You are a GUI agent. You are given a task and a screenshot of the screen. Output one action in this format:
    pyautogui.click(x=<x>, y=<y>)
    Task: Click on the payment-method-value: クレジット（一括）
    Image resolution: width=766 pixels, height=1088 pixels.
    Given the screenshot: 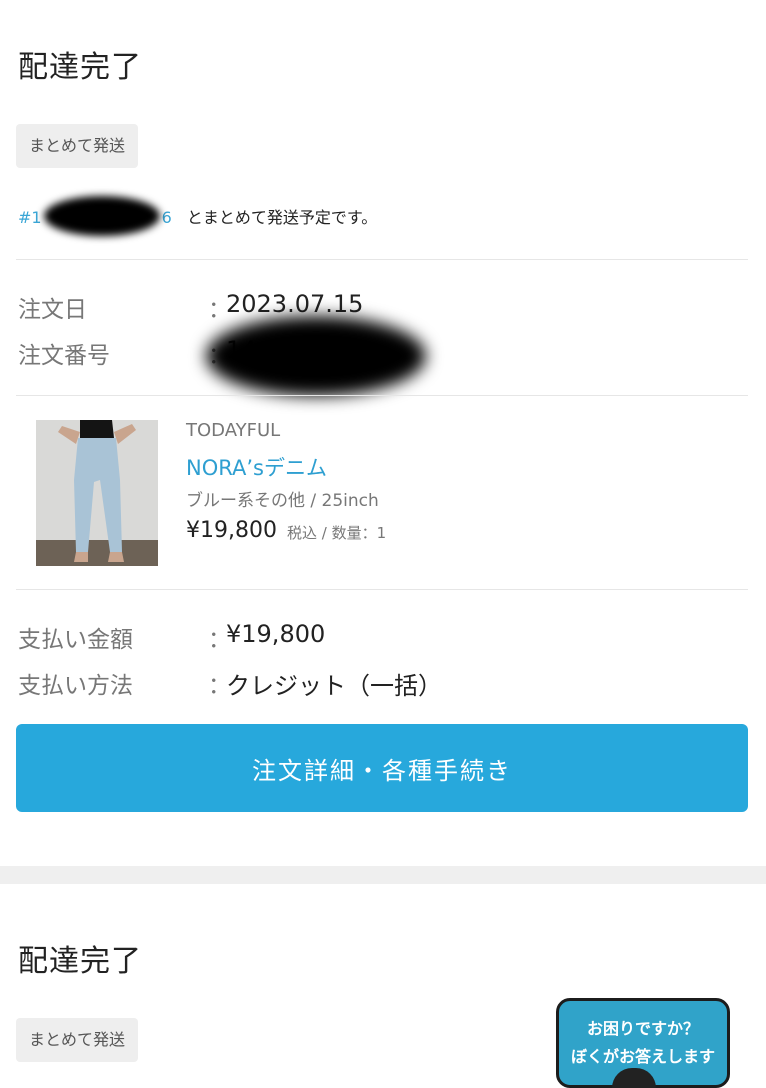 What is the action you would take?
    pyautogui.click(x=334, y=686)
    